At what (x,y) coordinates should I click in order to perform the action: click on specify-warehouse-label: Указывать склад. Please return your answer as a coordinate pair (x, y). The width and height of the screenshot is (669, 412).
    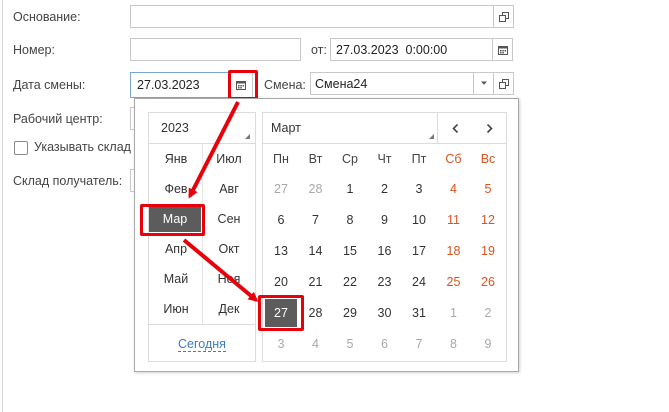
    Looking at the image, I should click on (82, 147).